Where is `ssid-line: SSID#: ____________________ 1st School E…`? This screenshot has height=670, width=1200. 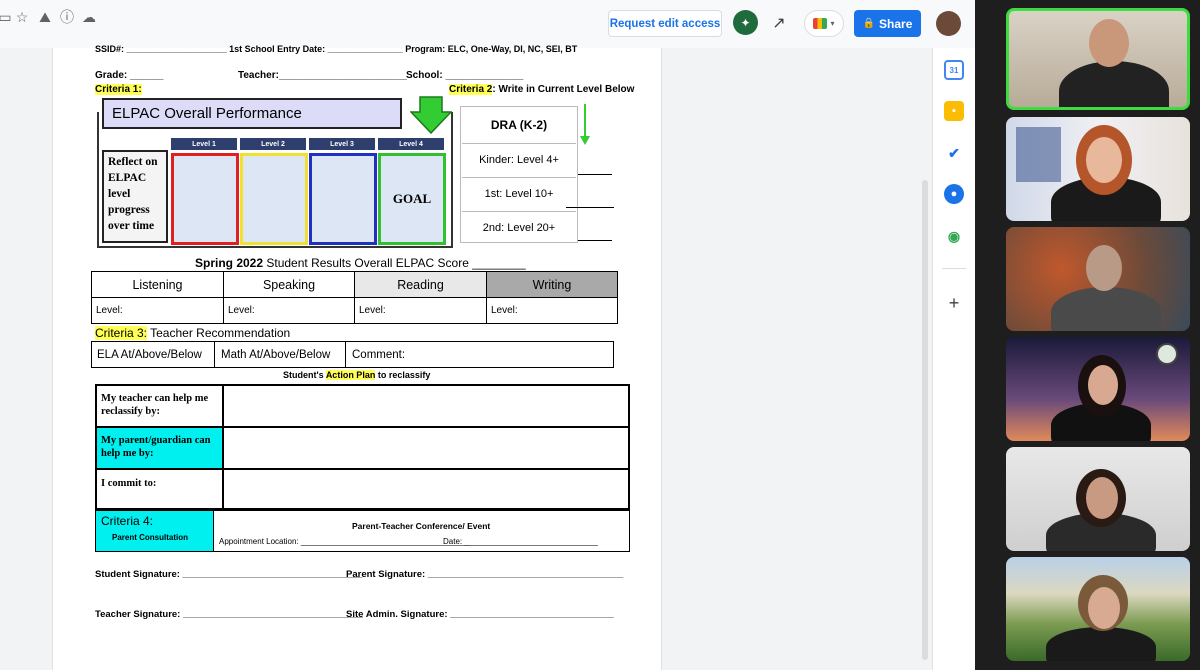
ssid-line: SSID#: ____________________ 1st School E… is located at coordinates (336, 49).